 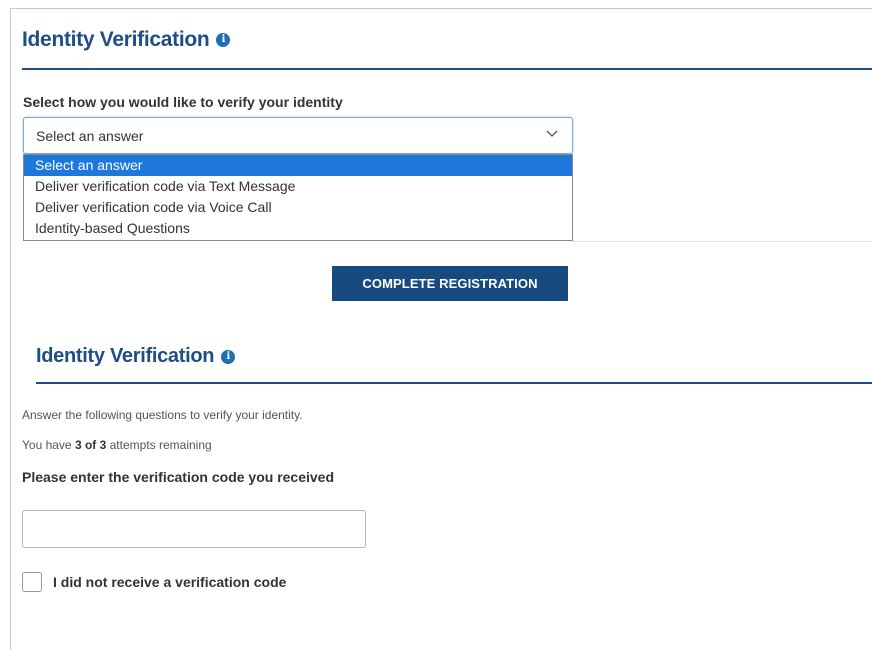 I want to click on chevron-down-icon, so click(x=552, y=133).